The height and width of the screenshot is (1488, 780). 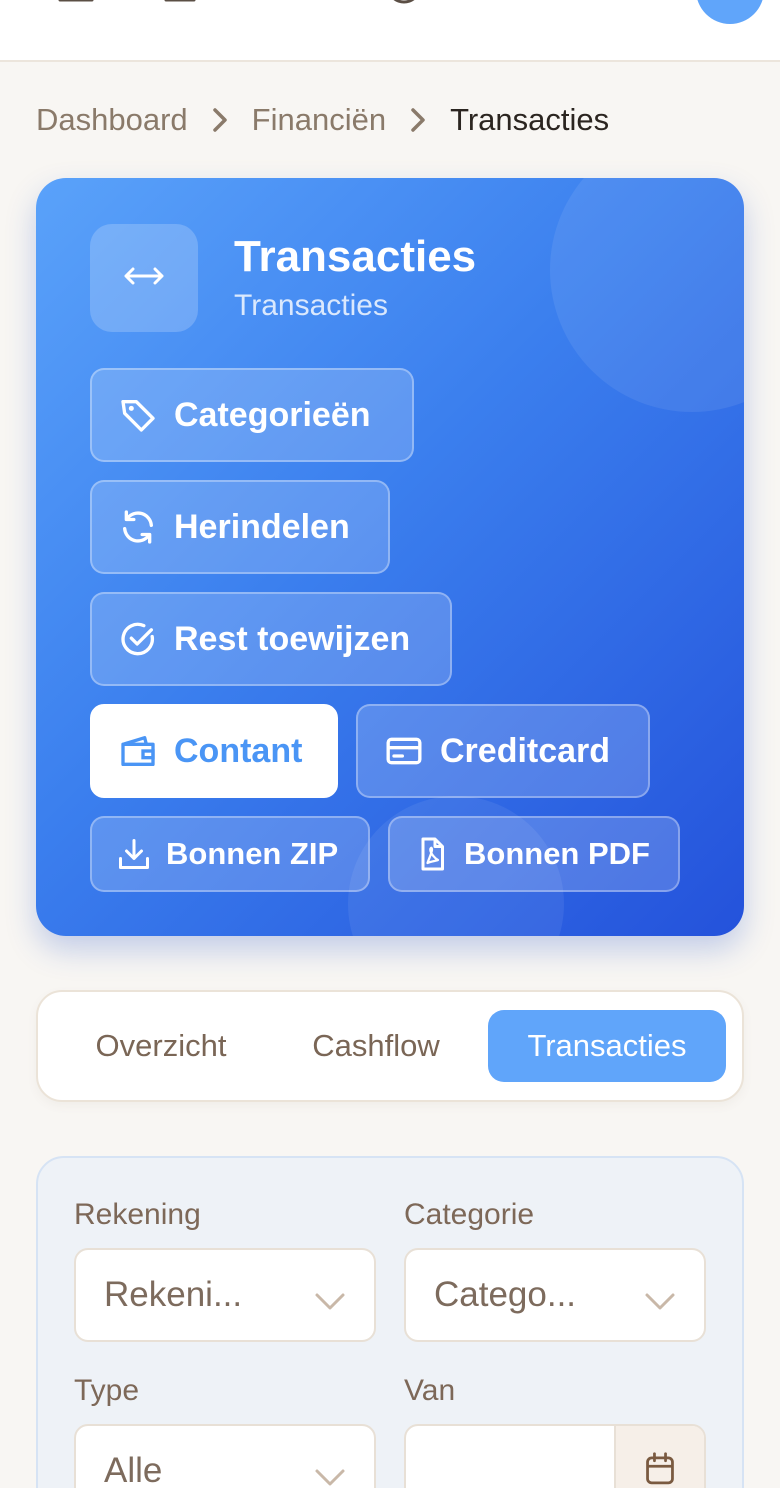 What do you see at coordinates (134, 854) in the screenshot?
I see `download-icon` at bounding box center [134, 854].